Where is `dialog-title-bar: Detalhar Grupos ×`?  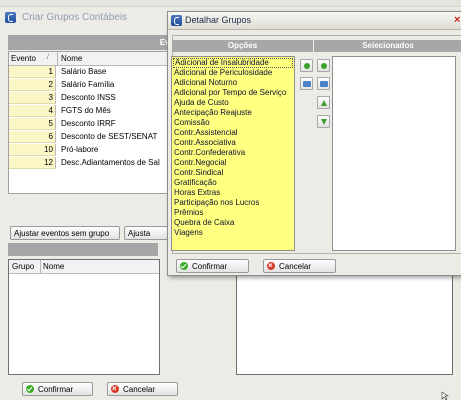
dialog-title-bar: Detalhar Grupos × is located at coordinates (314, 21).